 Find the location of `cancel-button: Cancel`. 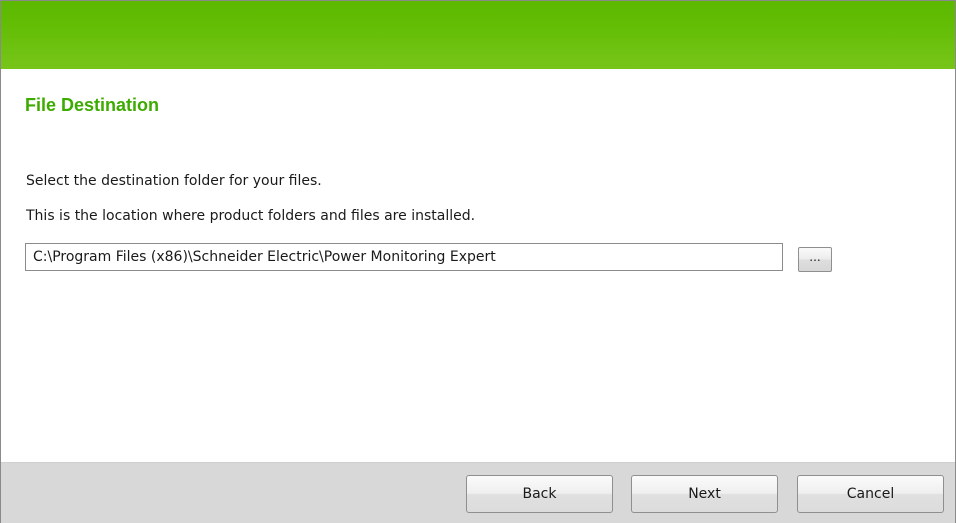

cancel-button: Cancel is located at coordinates (870, 494).